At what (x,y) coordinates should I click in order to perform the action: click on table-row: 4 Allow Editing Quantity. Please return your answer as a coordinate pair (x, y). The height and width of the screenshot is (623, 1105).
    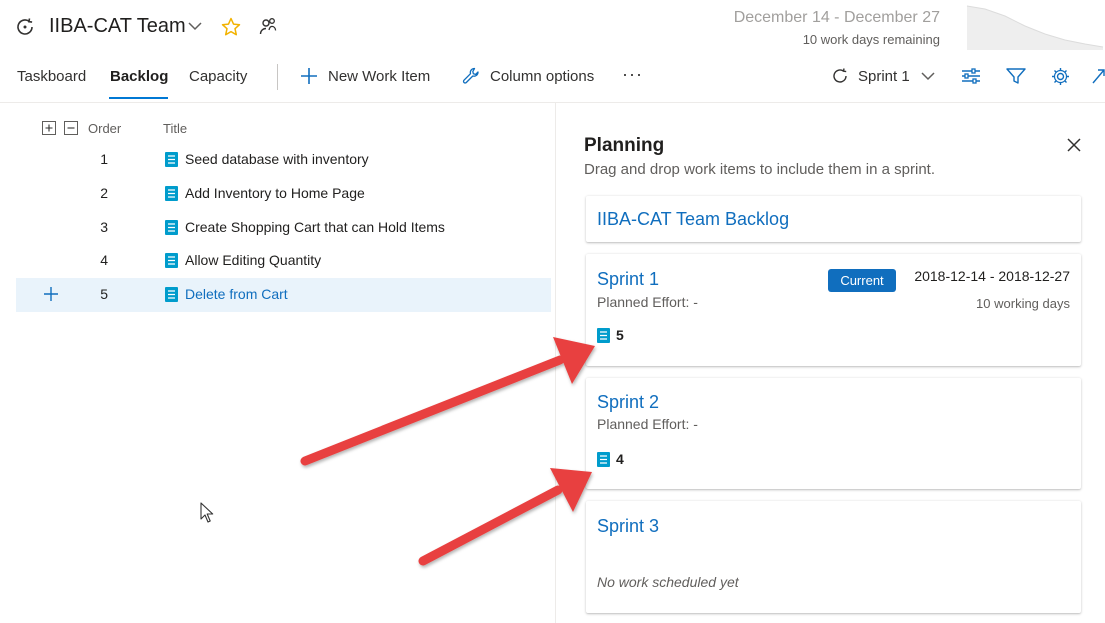
    Looking at the image, I should click on (283, 261).